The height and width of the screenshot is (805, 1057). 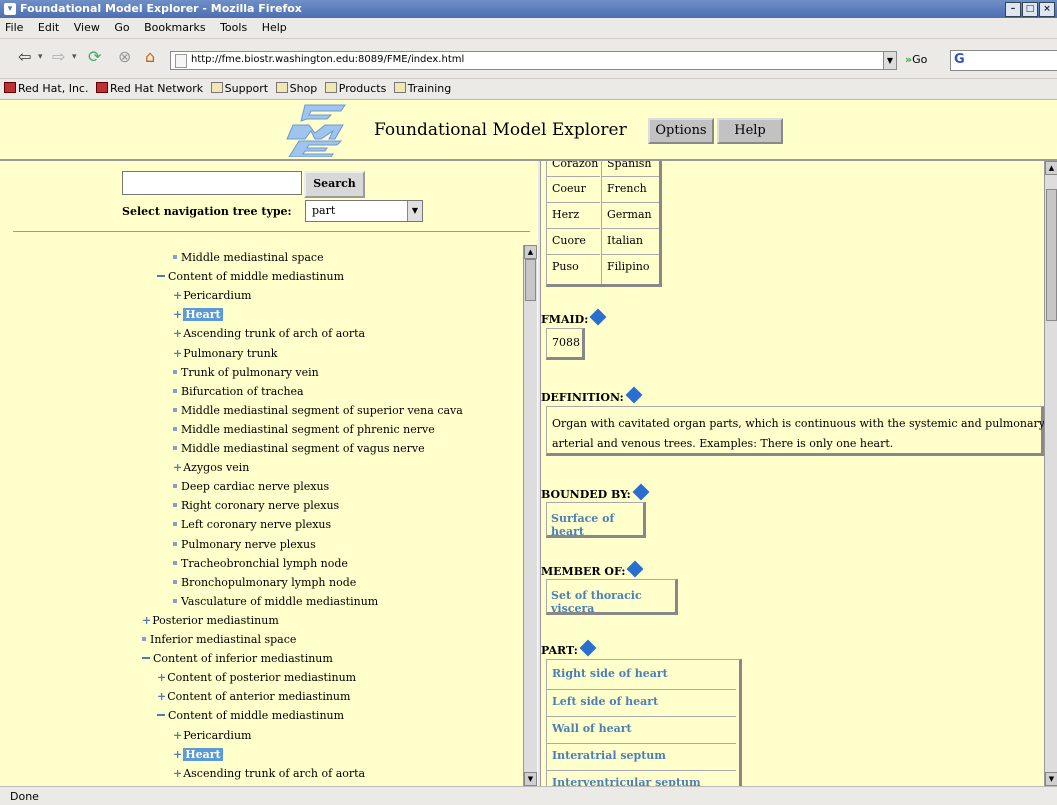 What do you see at coordinates (255, 486) in the screenshot?
I see `tree-item-label: Deep cardiac nerve plexus` at bounding box center [255, 486].